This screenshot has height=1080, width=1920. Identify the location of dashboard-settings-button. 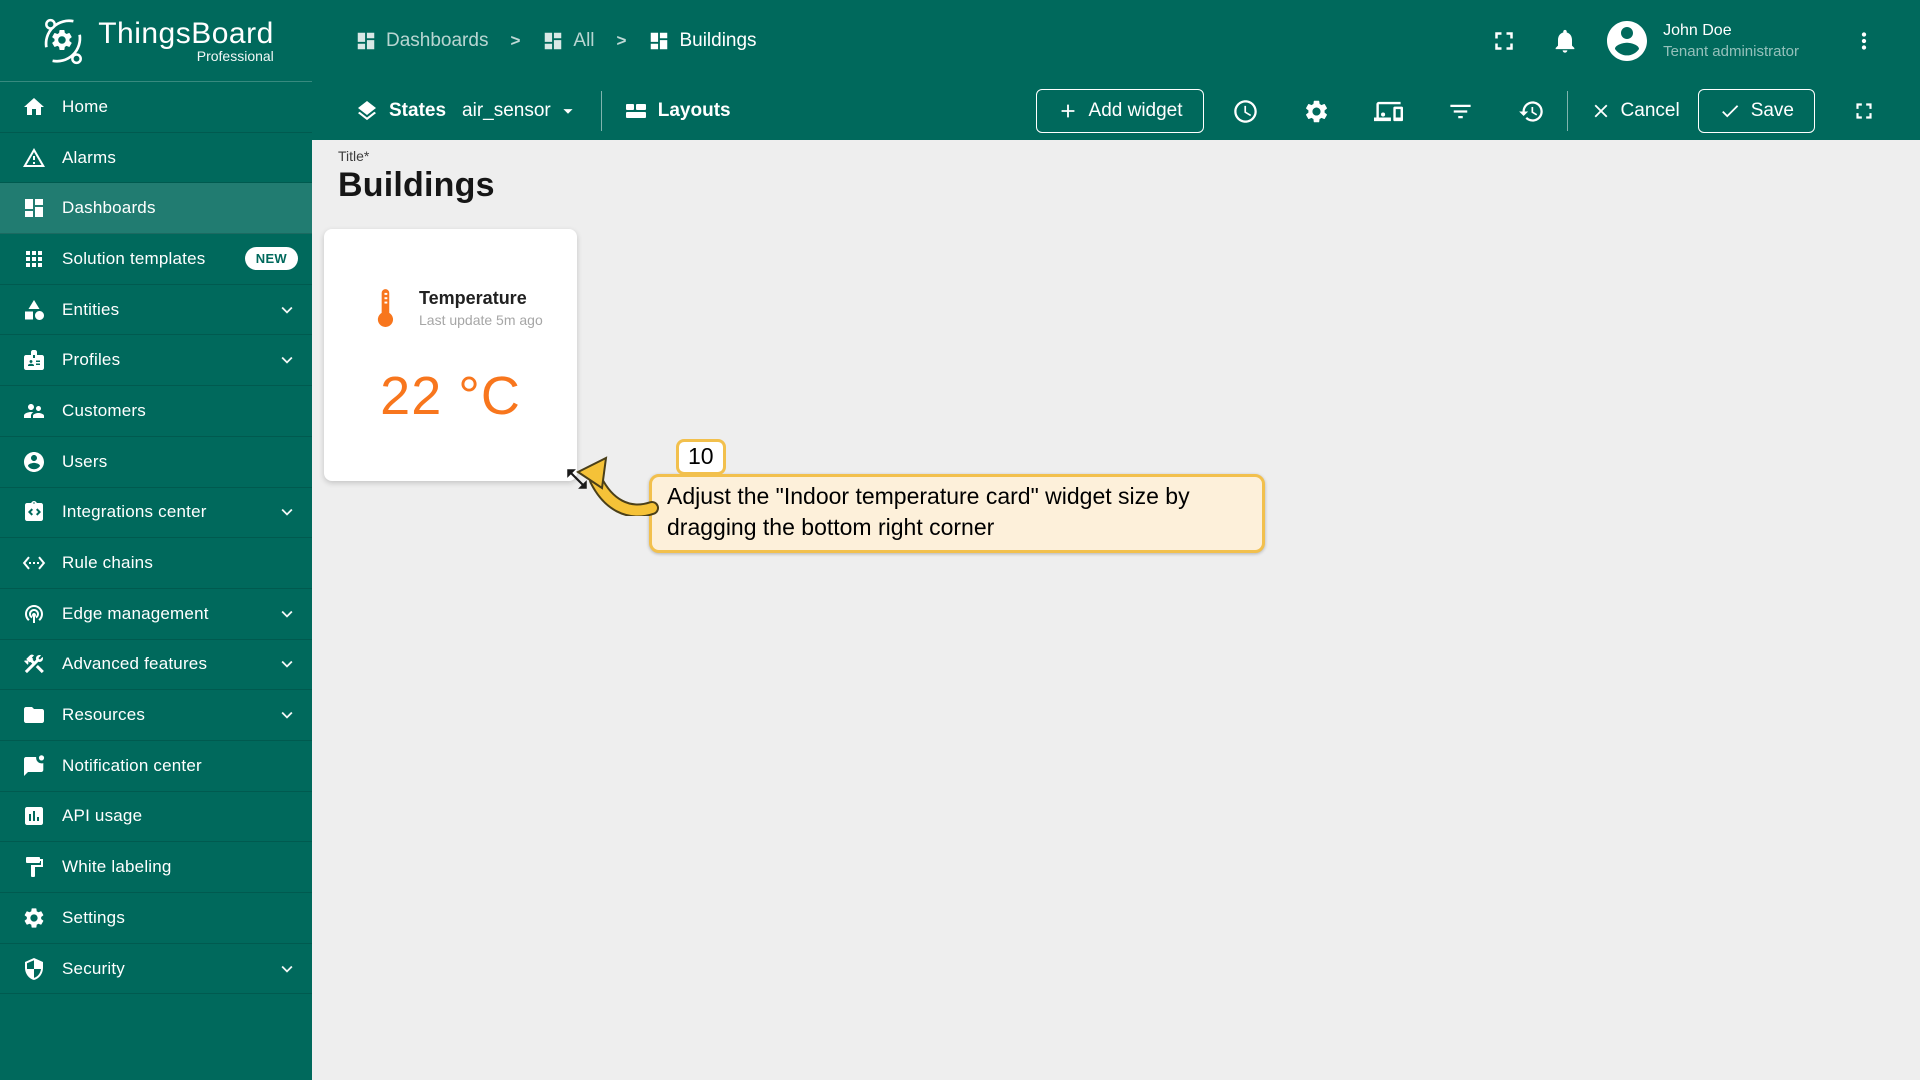
(1316, 111).